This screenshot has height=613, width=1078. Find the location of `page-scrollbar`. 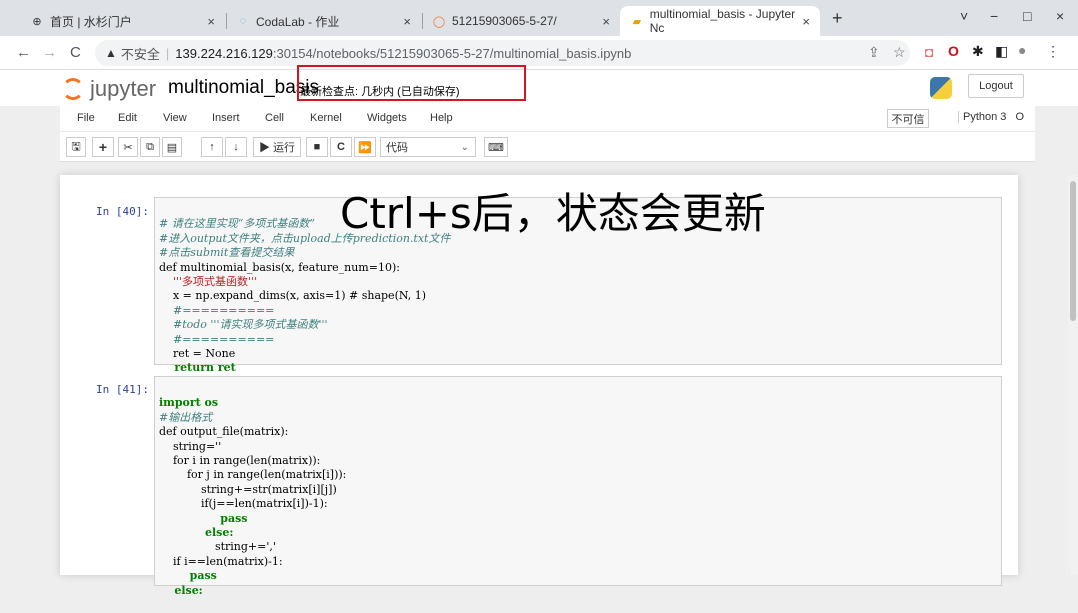

page-scrollbar is located at coordinates (1073, 375).